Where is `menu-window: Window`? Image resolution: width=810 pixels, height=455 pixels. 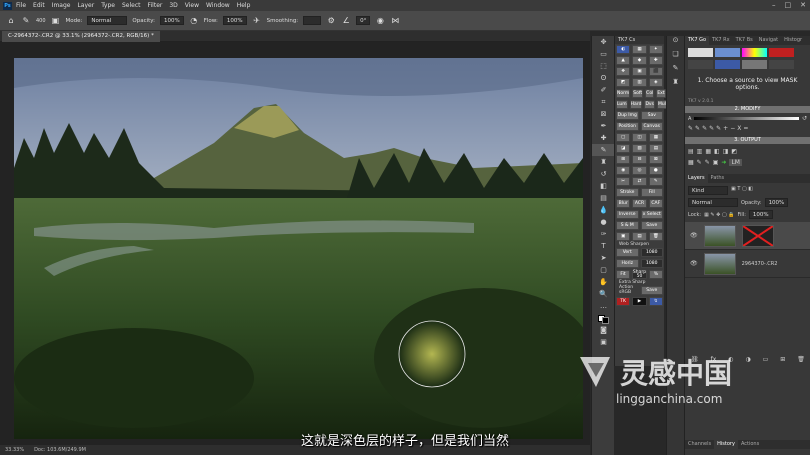 menu-window: Window is located at coordinates (218, 5).